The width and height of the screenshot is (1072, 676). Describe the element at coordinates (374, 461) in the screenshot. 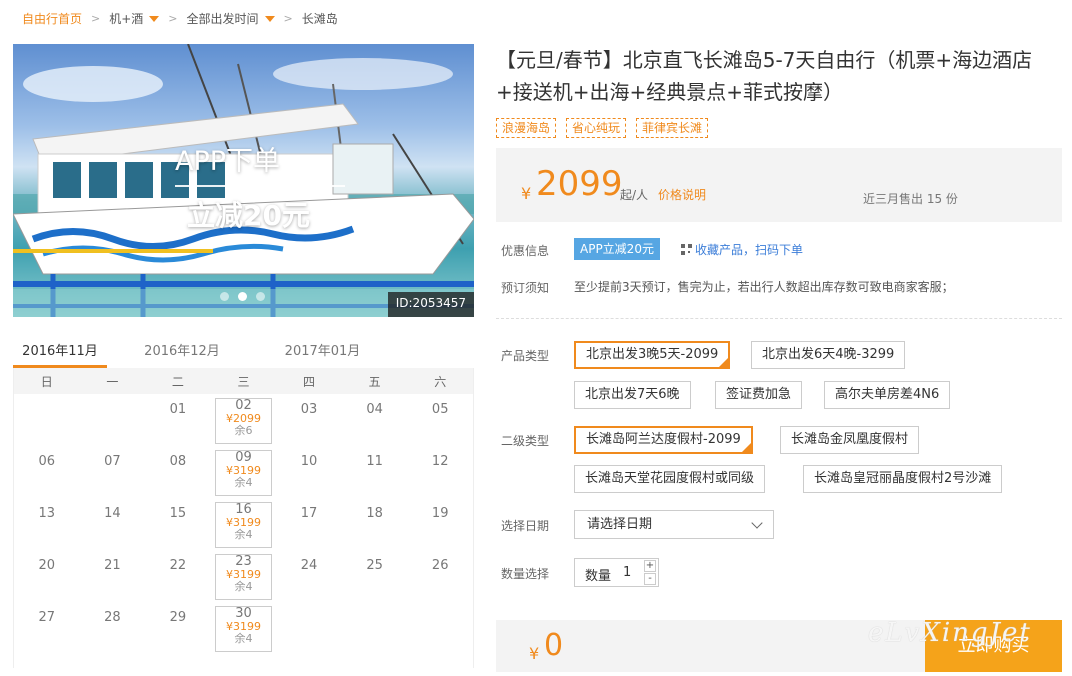

I see `day-number: 11` at that location.